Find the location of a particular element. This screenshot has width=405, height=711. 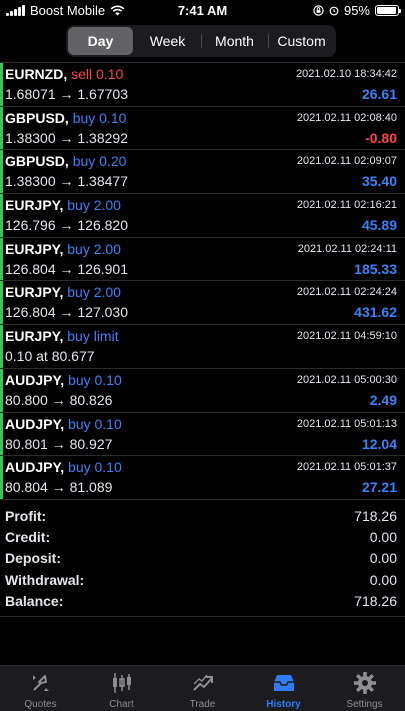

trade-time: 2021.02.11 05:00:30 is located at coordinates (346, 379).